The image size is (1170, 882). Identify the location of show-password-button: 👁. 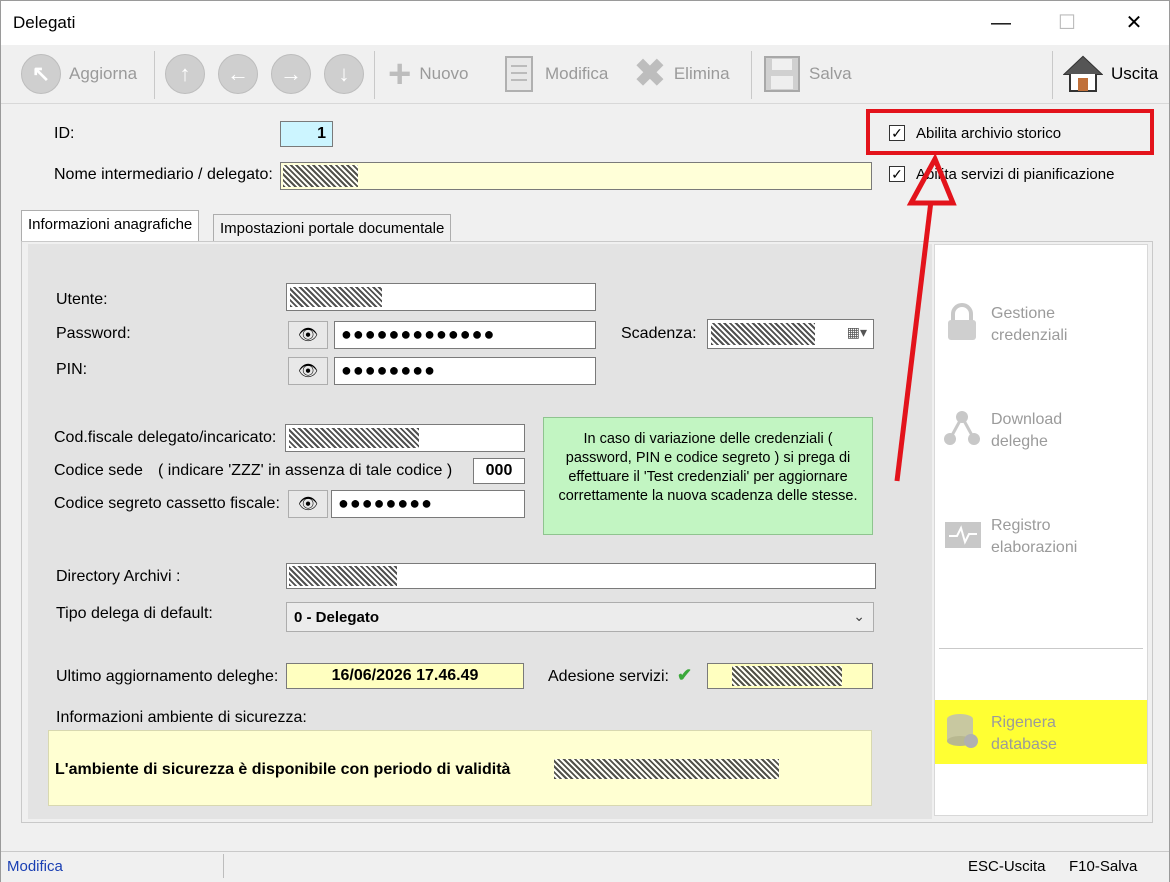
(308, 335).